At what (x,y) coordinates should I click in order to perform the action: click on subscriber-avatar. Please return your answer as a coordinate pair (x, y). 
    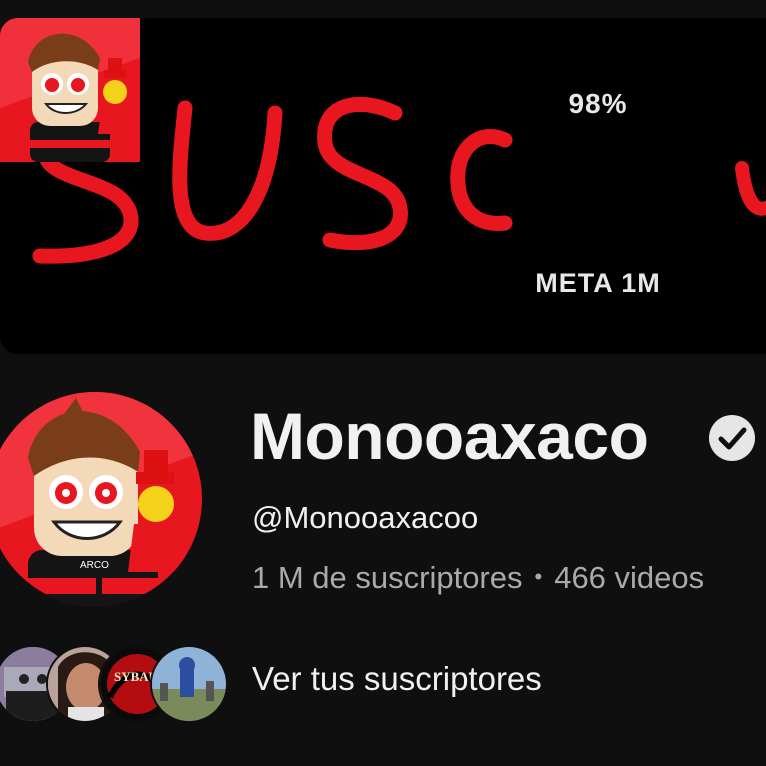
    Looking at the image, I should click on (189, 684).